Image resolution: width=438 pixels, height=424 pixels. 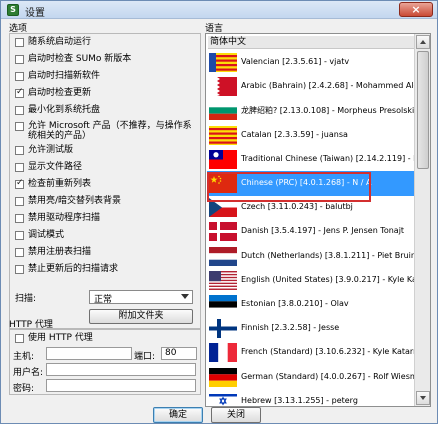 I want to click on language-list-item: 龙脾绍粕? [2.13.0.108] - Morpheus Presolski, so click(x=311, y=110).